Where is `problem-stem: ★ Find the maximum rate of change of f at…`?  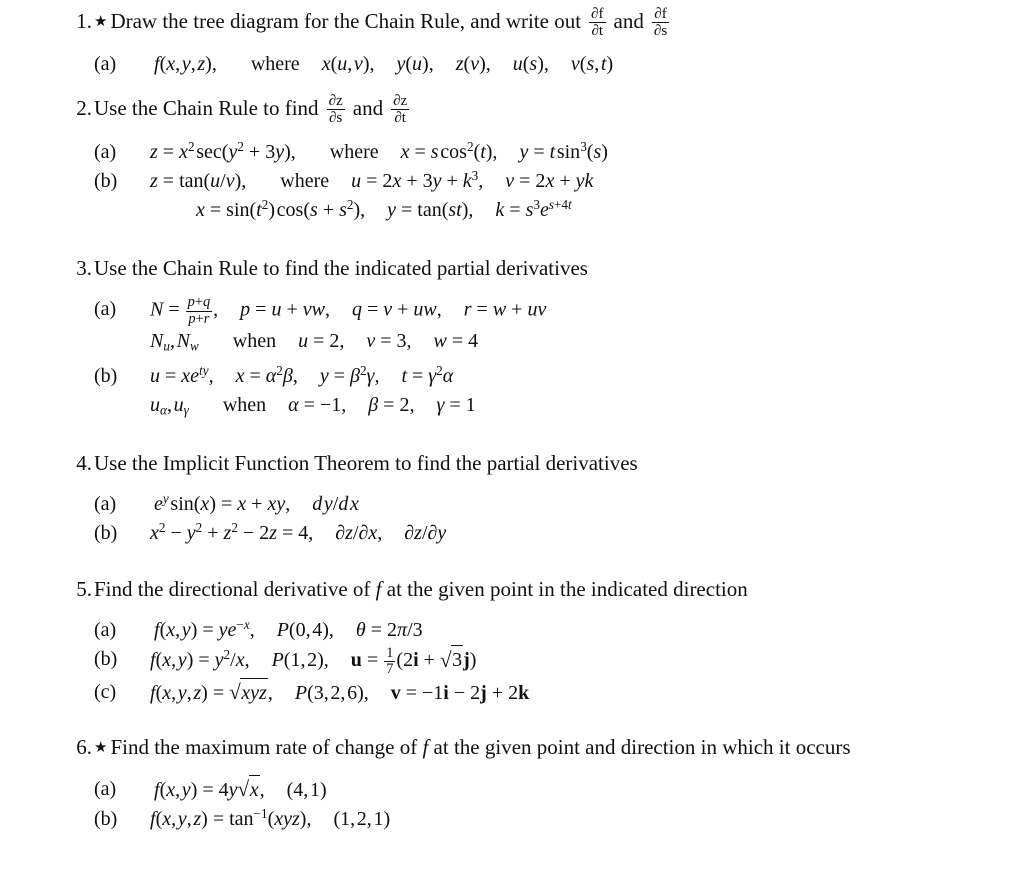 problem-stem: ★ Find the maximum rate of change of f at… is located at coordinates (472, 746).